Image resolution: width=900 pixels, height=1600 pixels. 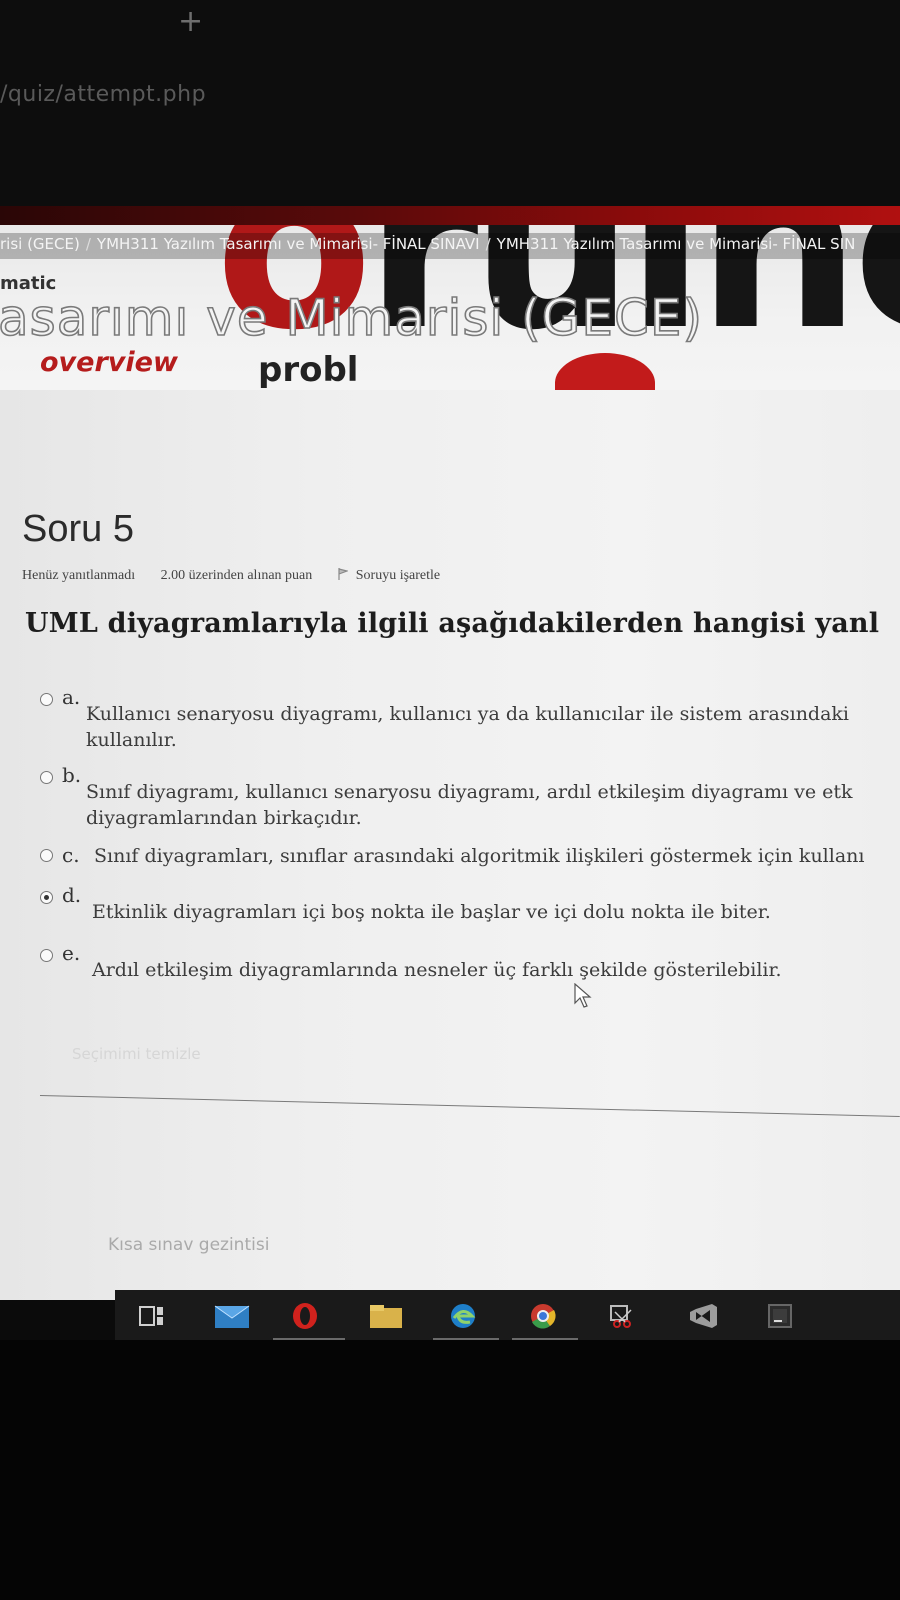 I want to click on answer-text-line: diyagramlarından birkaçıdır., so click(x=224, y=818).